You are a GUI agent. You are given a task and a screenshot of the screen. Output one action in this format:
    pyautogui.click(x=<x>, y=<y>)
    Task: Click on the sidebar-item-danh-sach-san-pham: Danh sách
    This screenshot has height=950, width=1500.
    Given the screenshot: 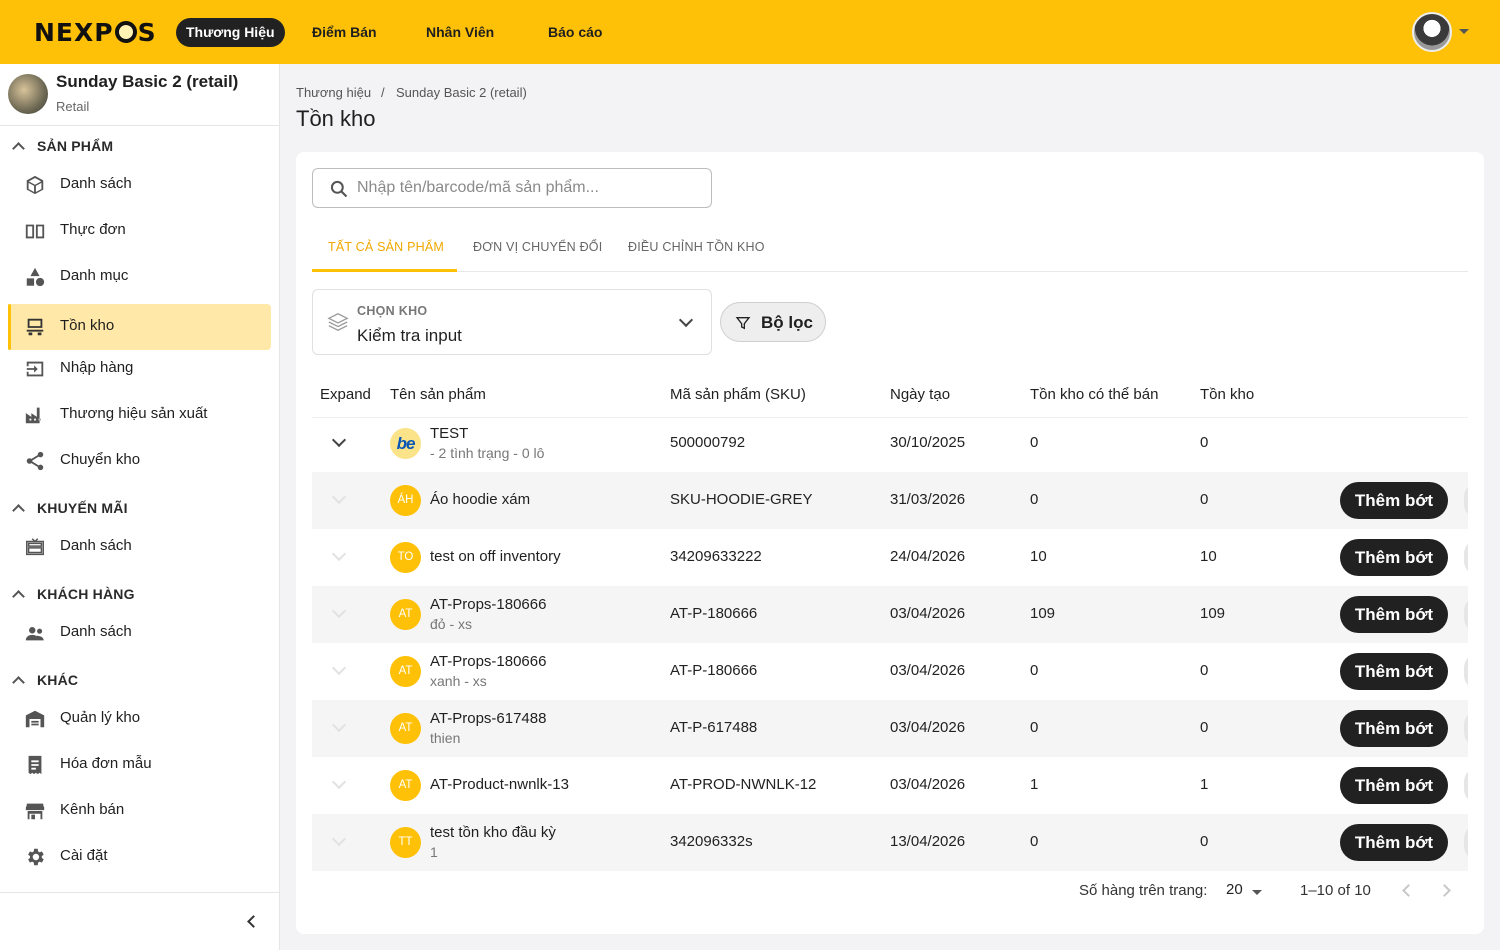 What is the action you would take?
    pyautogui.click(x=139, y=185)
    